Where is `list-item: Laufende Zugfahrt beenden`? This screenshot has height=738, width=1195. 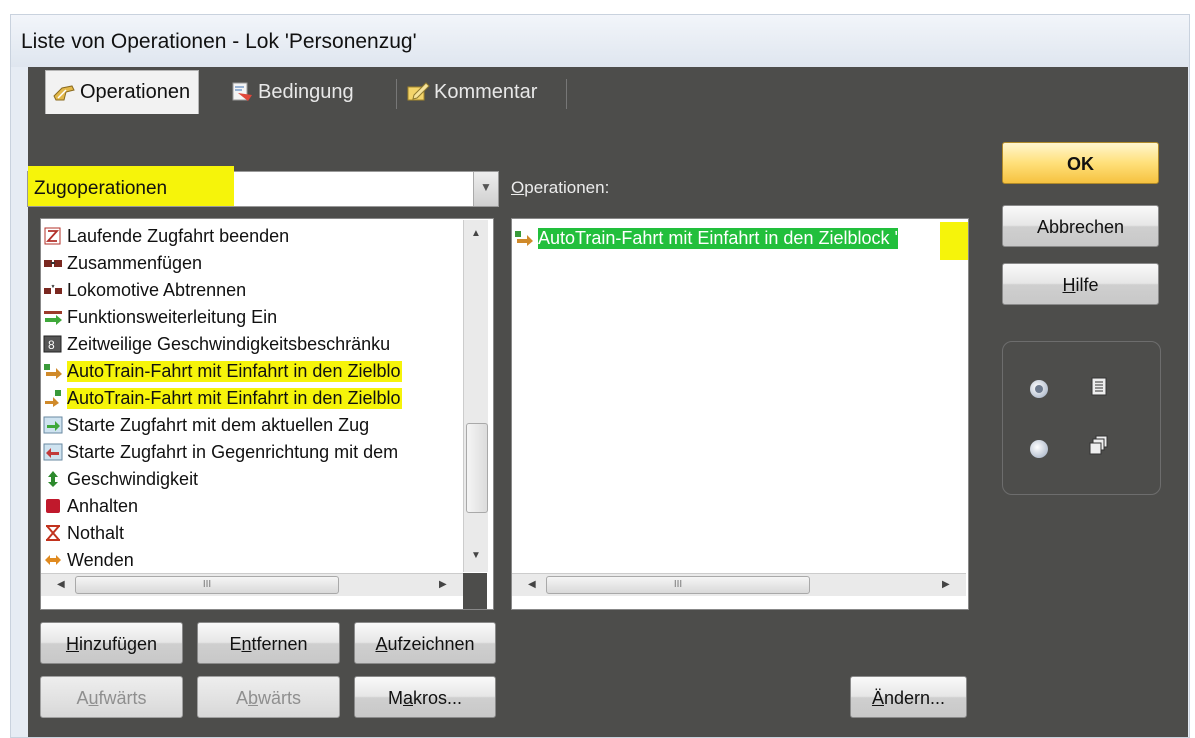
list-item: Laufende Zugfahrt beenden is located at coordinates (166, 236).